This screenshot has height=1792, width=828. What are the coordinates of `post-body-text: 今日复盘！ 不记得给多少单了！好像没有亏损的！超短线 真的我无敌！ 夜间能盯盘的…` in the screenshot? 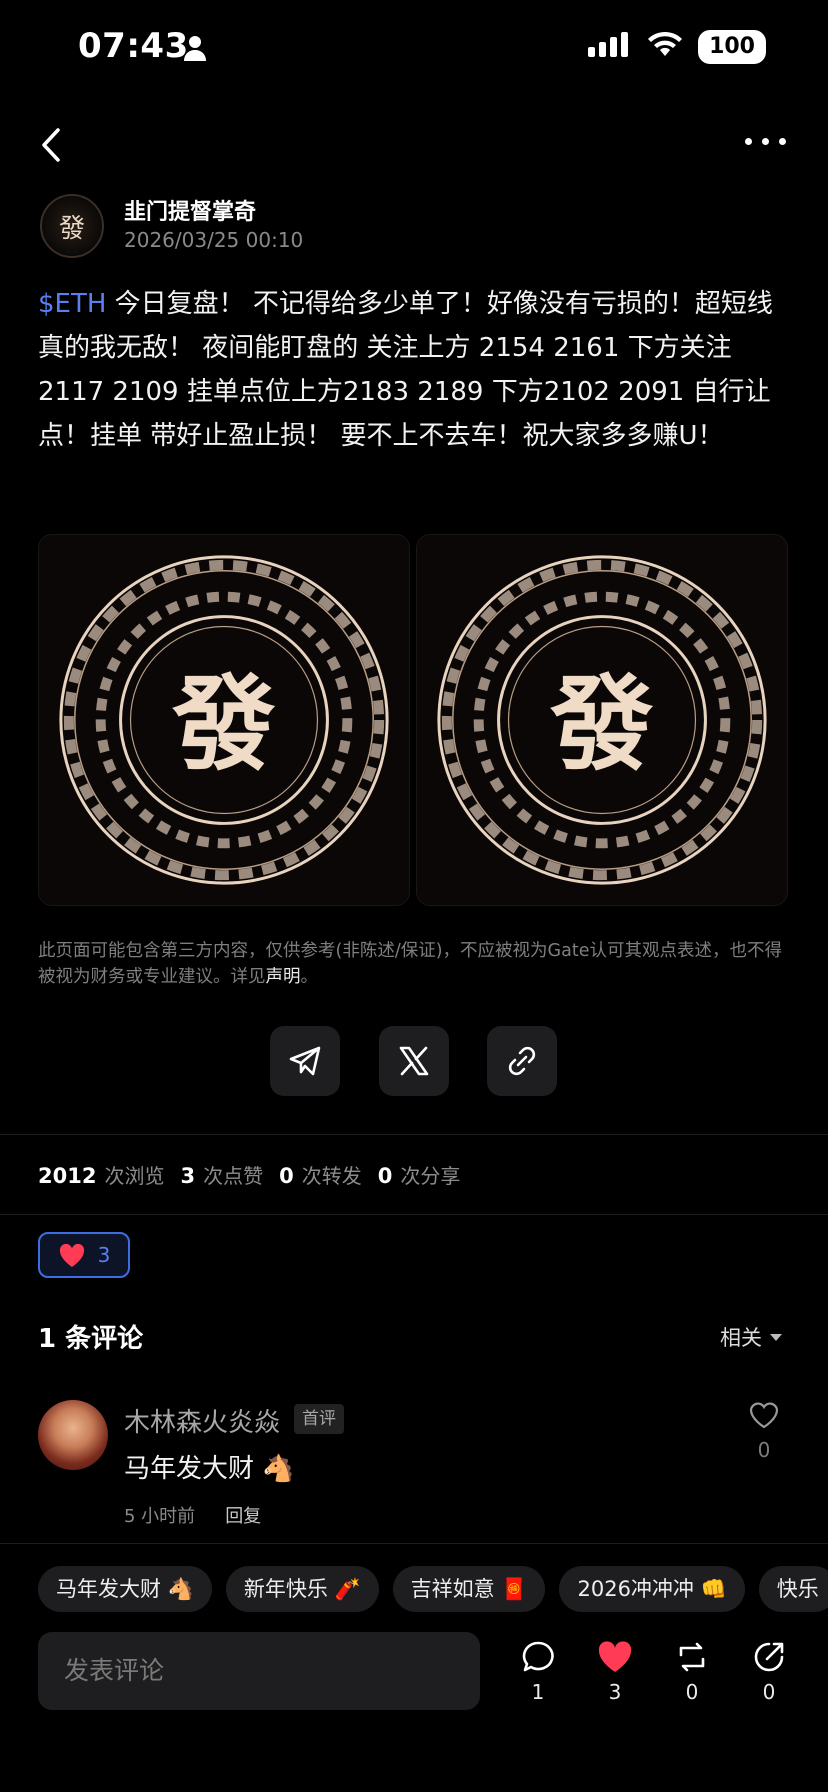 It's located at (405, 370).